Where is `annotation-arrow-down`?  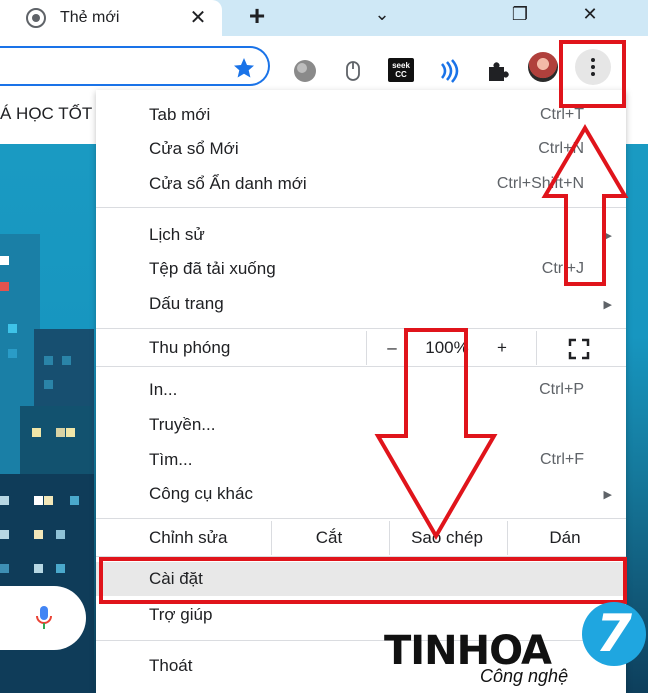 annotation-arrow-down is located at coordinates (436, 434).